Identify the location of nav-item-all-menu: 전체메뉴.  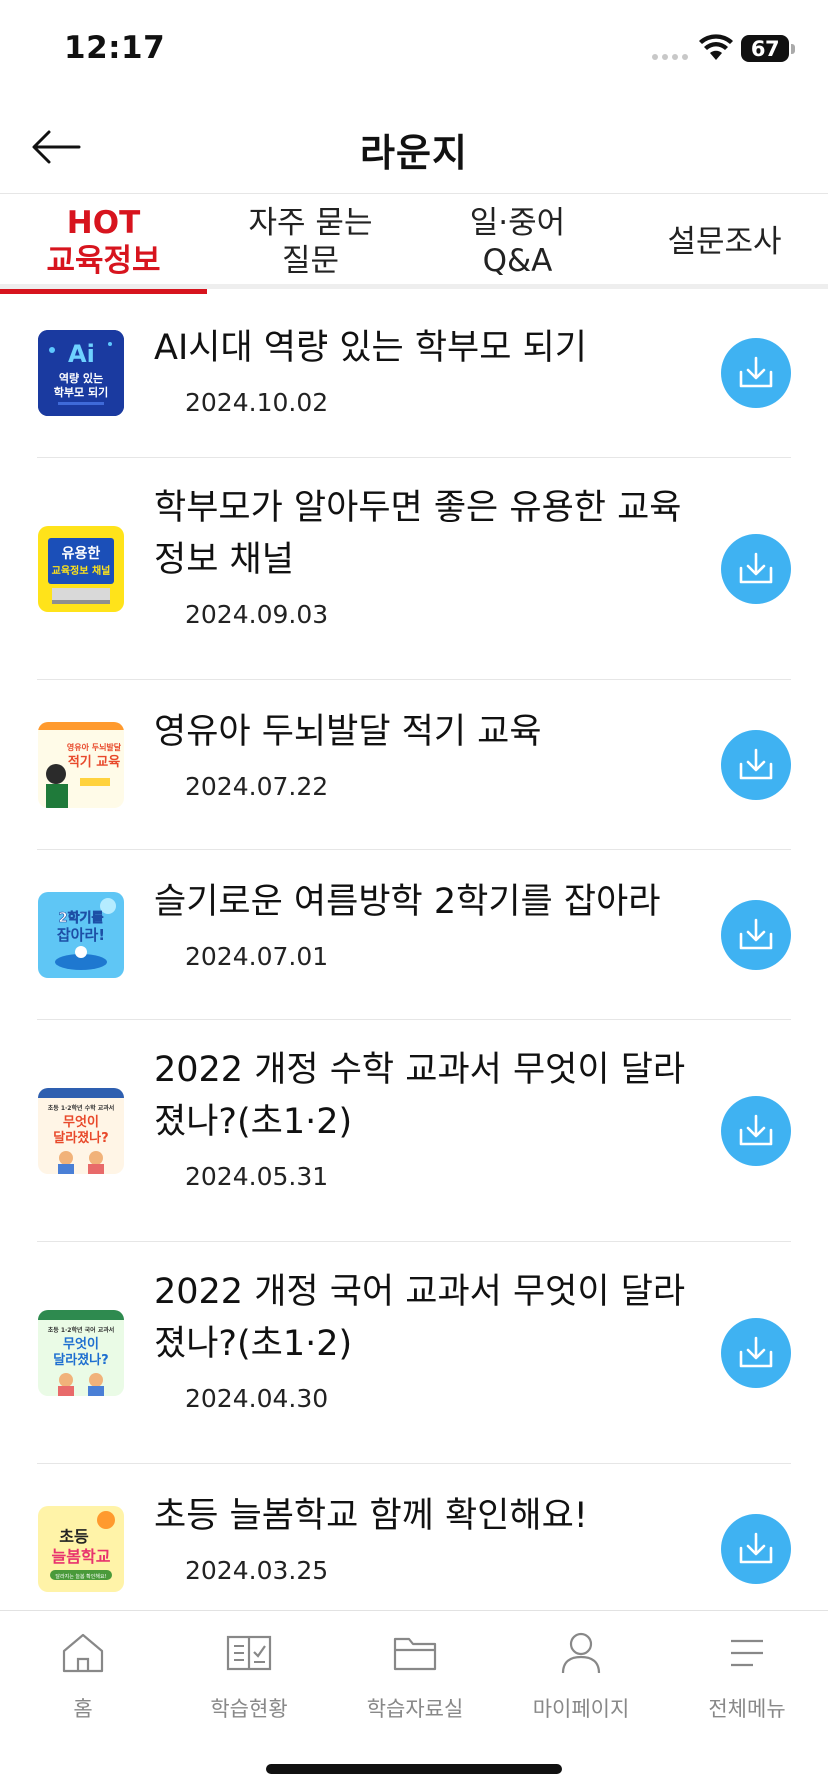
(746, 1676).